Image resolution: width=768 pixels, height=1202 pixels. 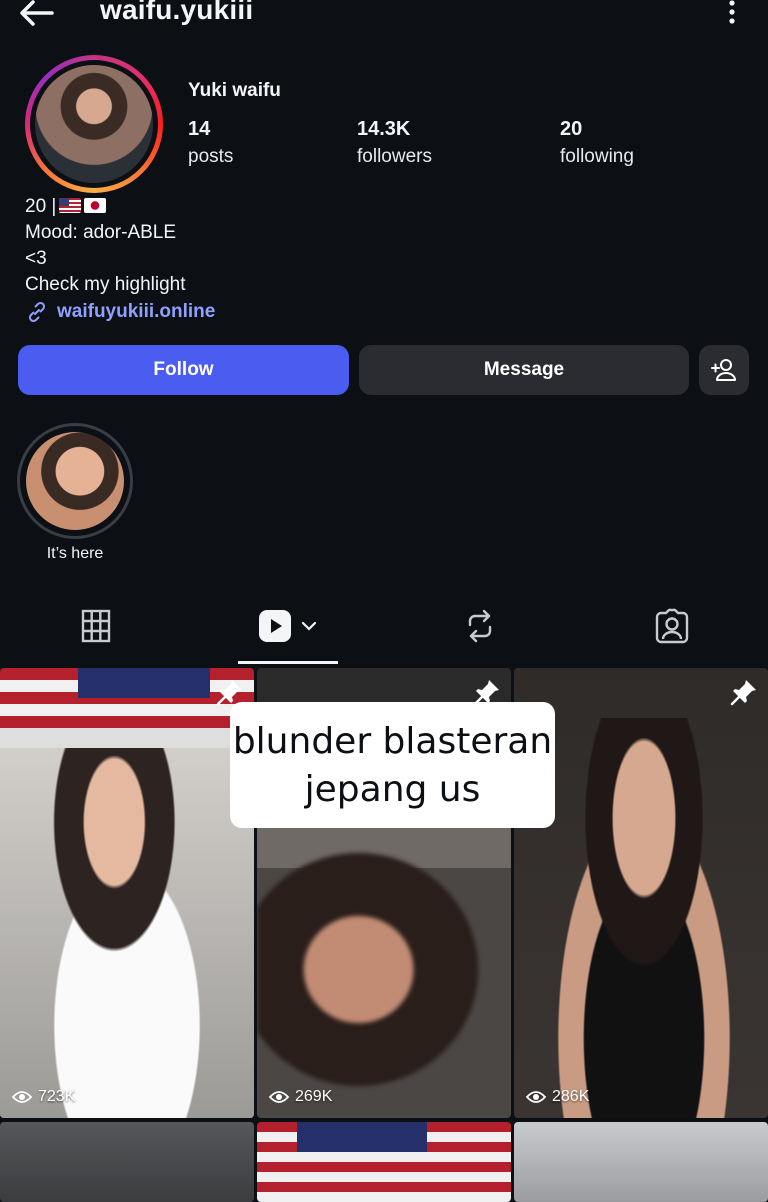 What do you see at coordinates (384, 129) in the screenshot?
I see `followers-count: 14.3K` at bounding box center [384, 129].